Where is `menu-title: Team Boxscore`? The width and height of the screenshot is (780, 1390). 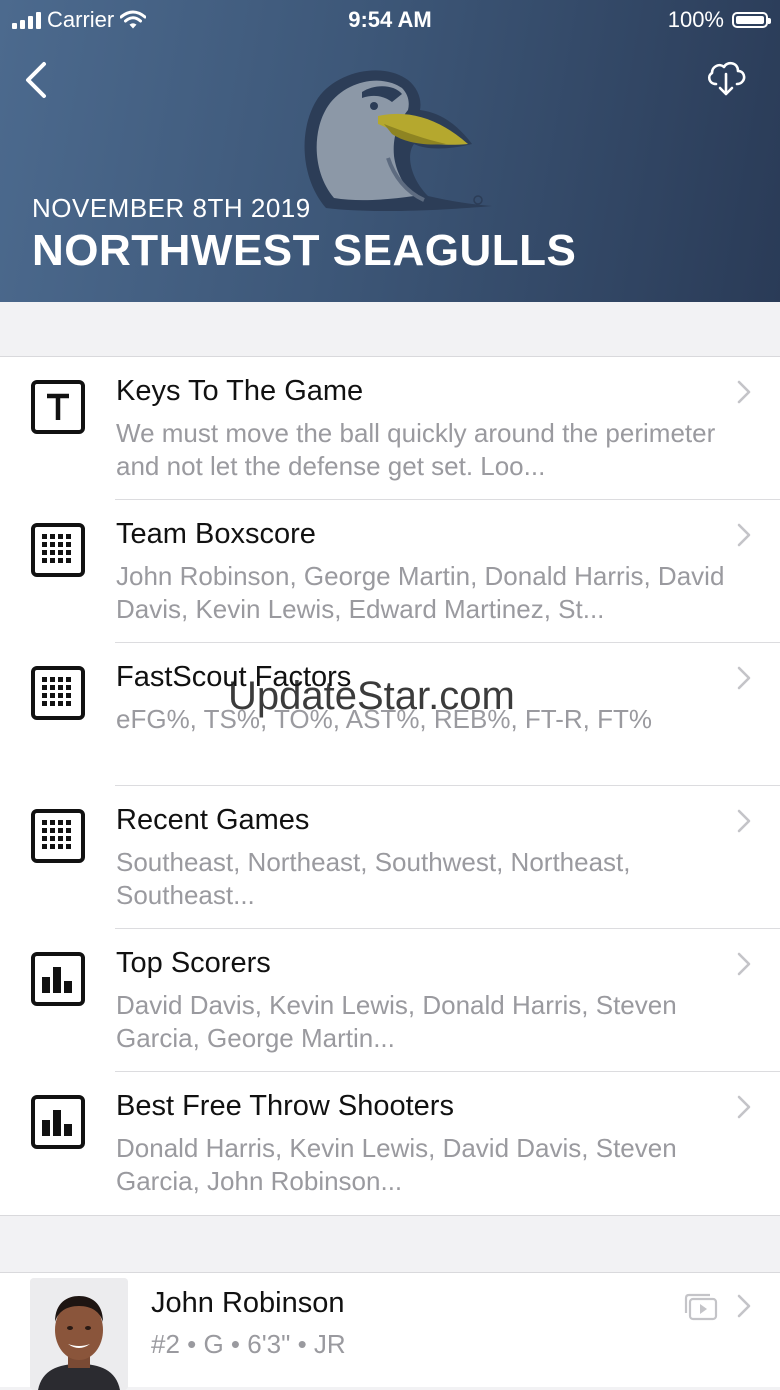 menu-title: Team Boxscore is located at coordinates (216, 534).